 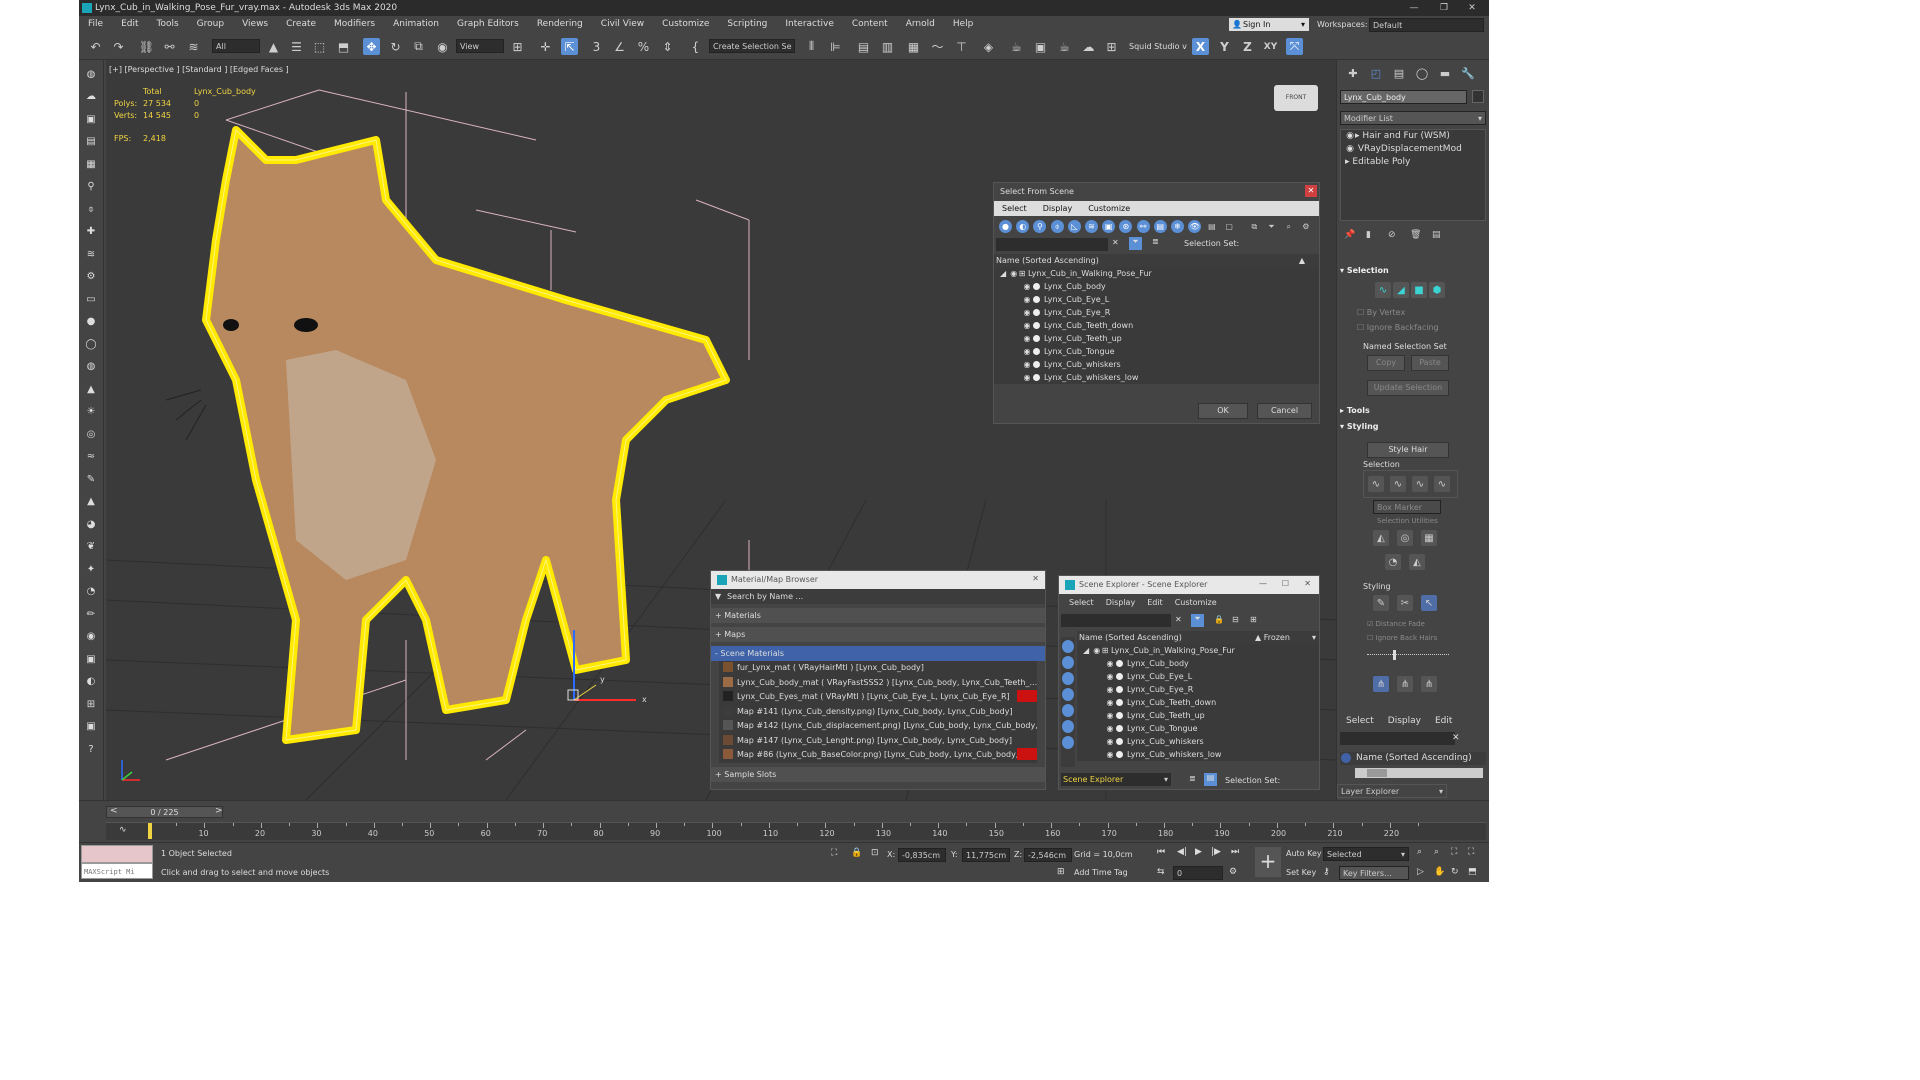 What do you see at coordinates (1430, 363) in the screenshot?
I see `paste-button: Paste` at bounding box center [1430, 363].